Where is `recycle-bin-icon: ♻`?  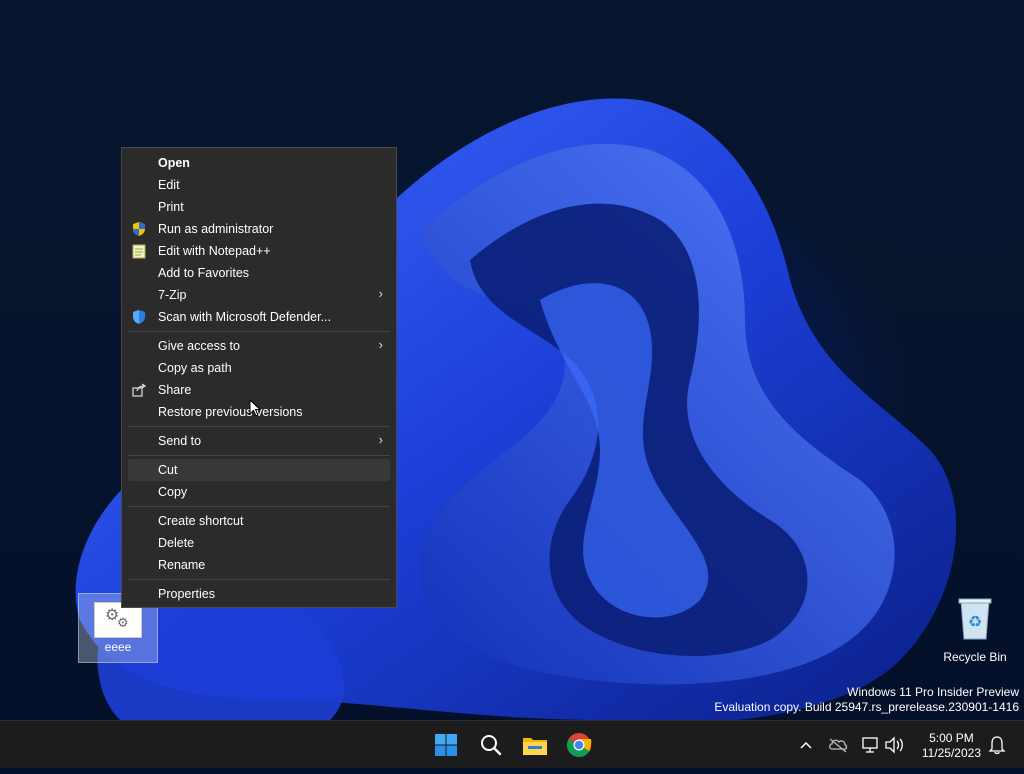 recycle-bin-icon: ♻ is located at coordinates (975, 619).